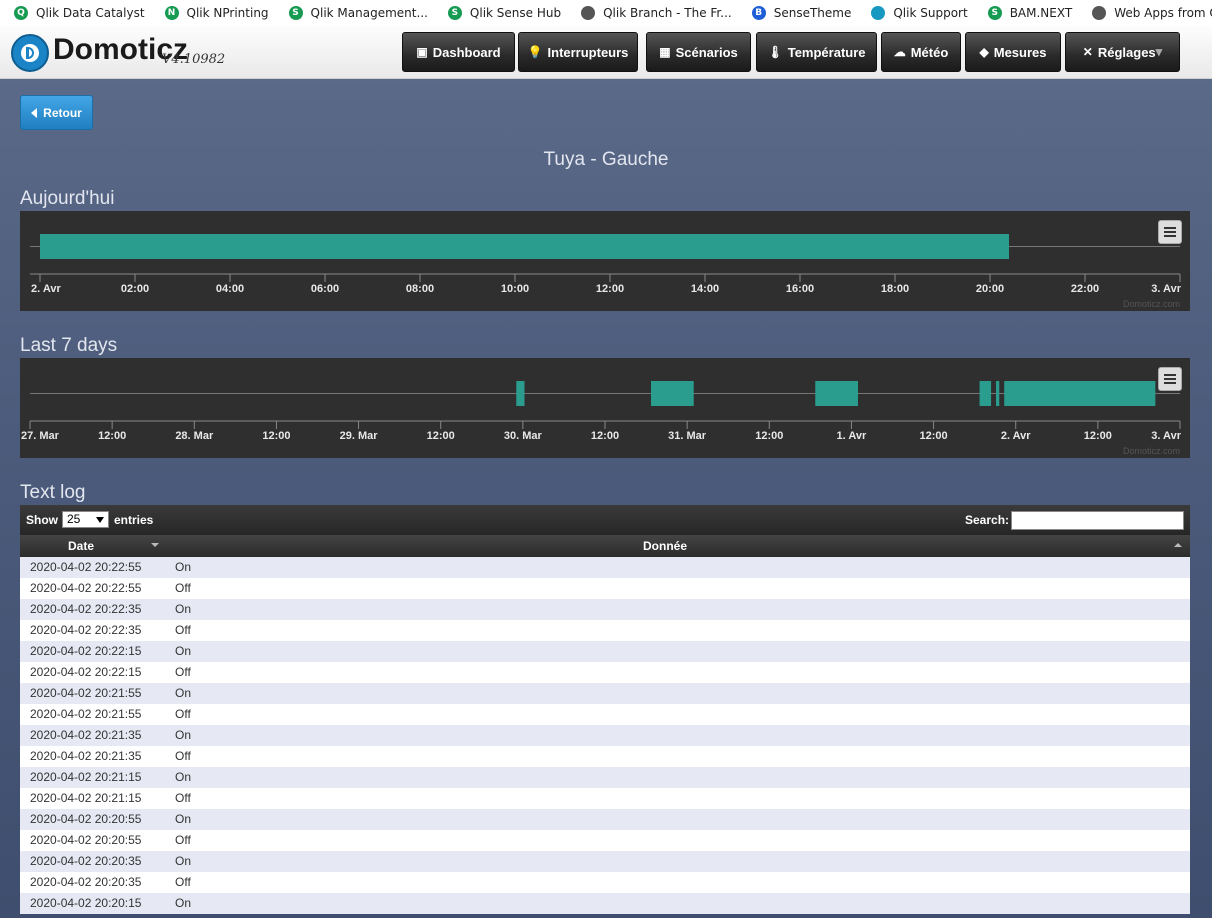 The image size is (1212, 918). What do you see at coordinates (56, 112) in the screenshot?
I see `back-button: Retour` at bounding box center [56, 112].